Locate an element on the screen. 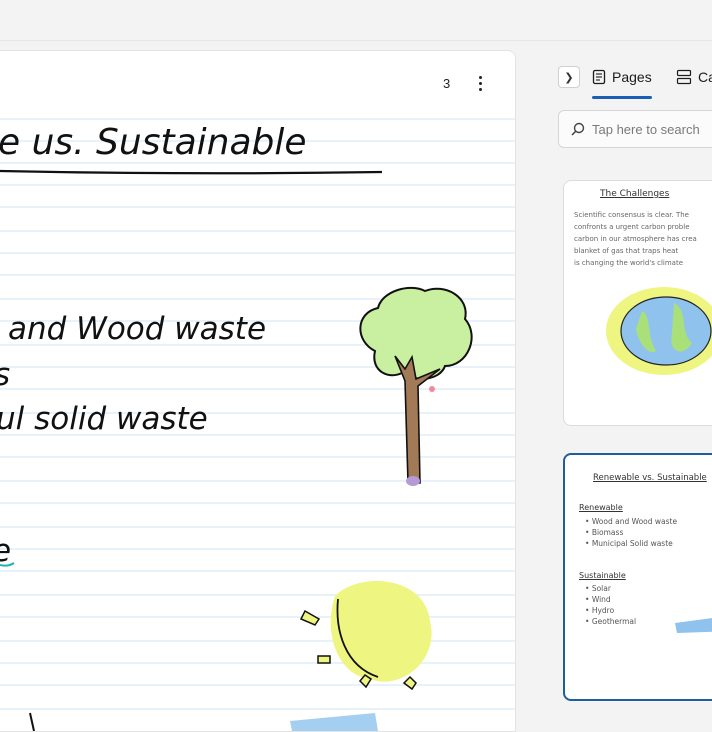 The image size is (712, 732). sections-icon is located at coordinates (684, 77).